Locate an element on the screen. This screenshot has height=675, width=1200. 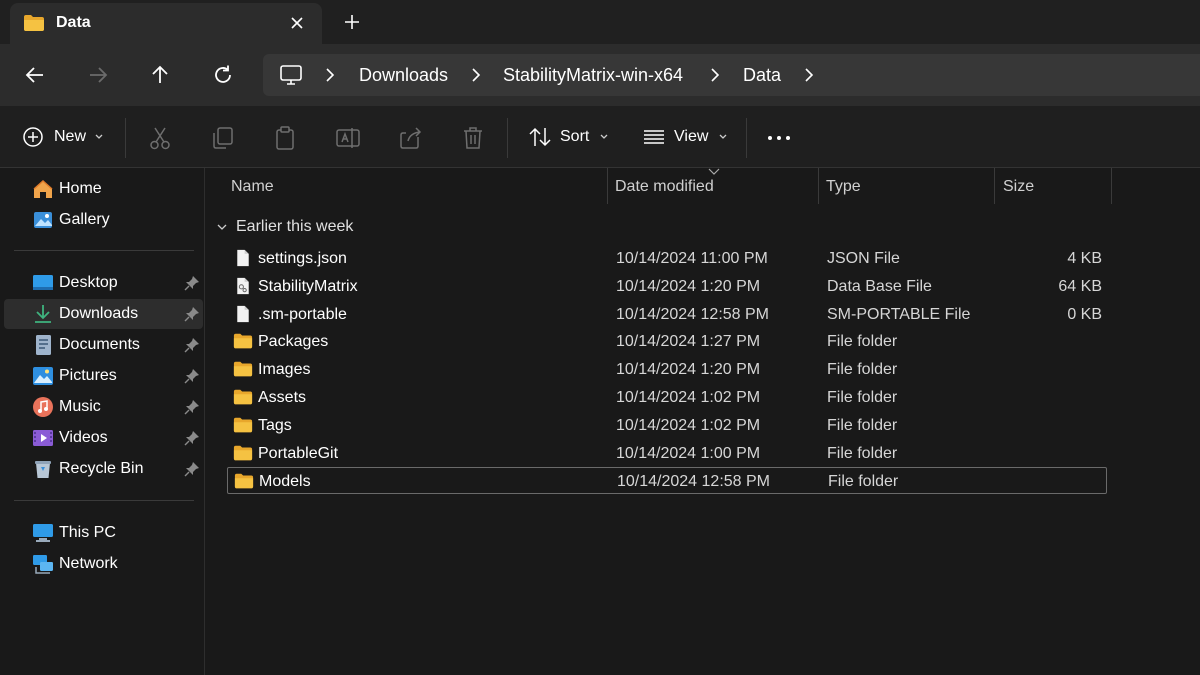
tab-bar: Data is located at coordinates (600, 22).